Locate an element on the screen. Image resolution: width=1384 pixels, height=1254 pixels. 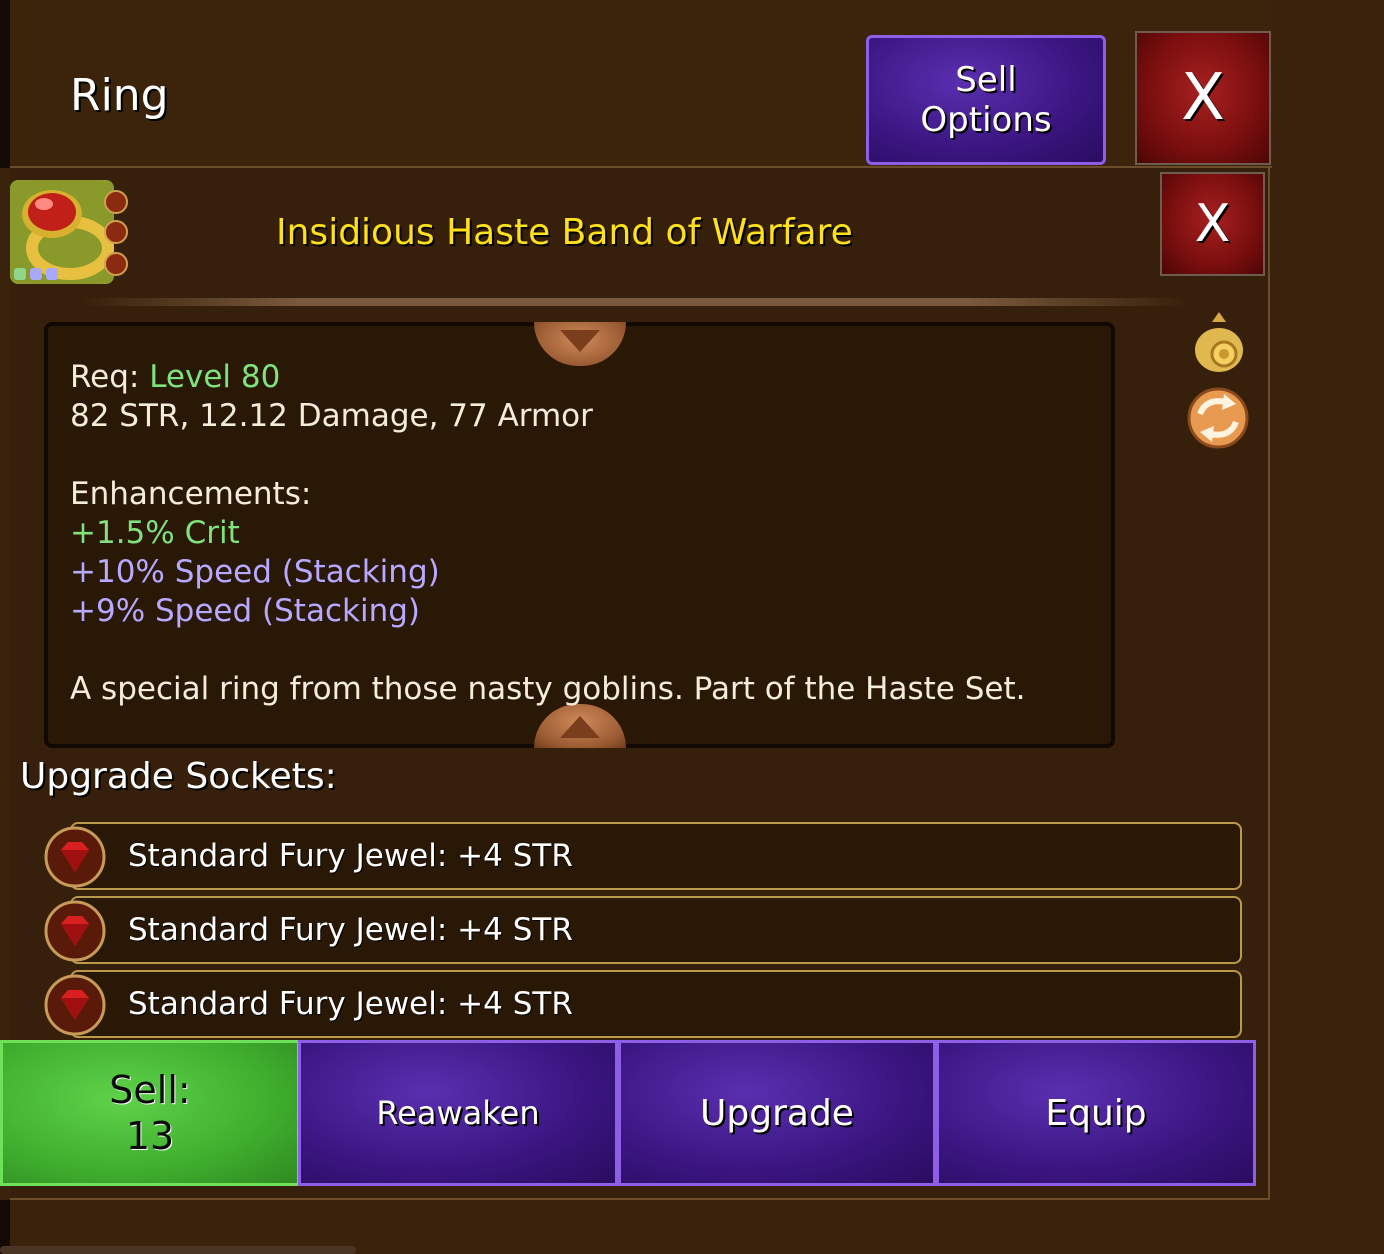
req-level: Level 80 is located at coordinates (215, 377).